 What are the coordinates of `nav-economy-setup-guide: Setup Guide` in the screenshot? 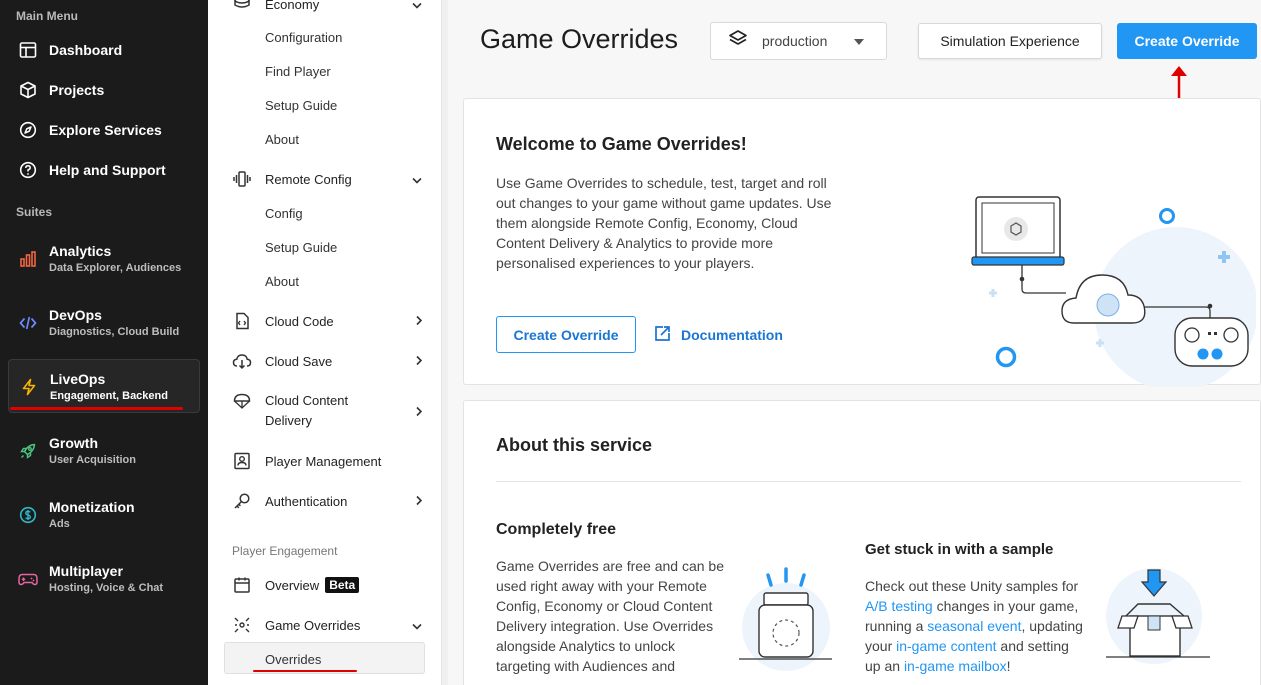 It's located at (301, 105).